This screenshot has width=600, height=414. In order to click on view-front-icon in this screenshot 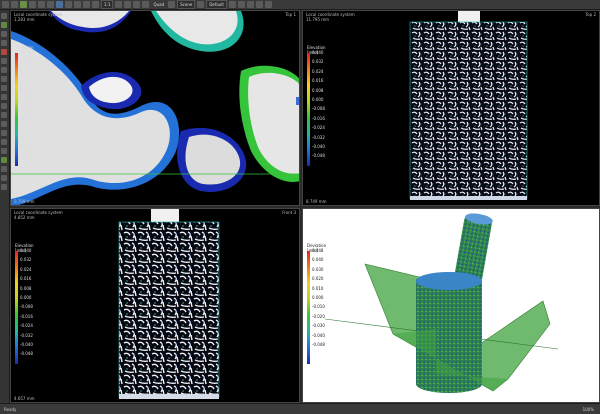, I will do `click(119, 4)`.